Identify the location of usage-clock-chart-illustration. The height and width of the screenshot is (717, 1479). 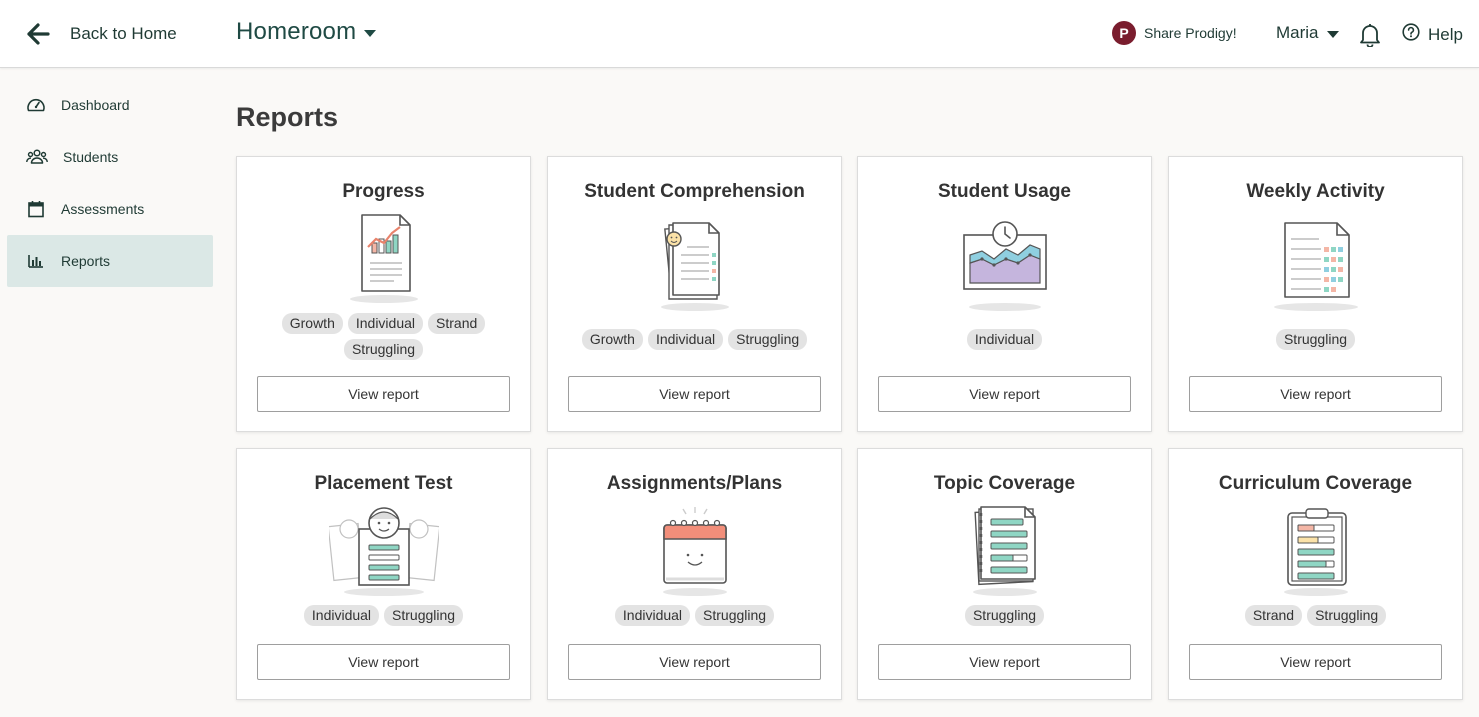
(1005, 268).